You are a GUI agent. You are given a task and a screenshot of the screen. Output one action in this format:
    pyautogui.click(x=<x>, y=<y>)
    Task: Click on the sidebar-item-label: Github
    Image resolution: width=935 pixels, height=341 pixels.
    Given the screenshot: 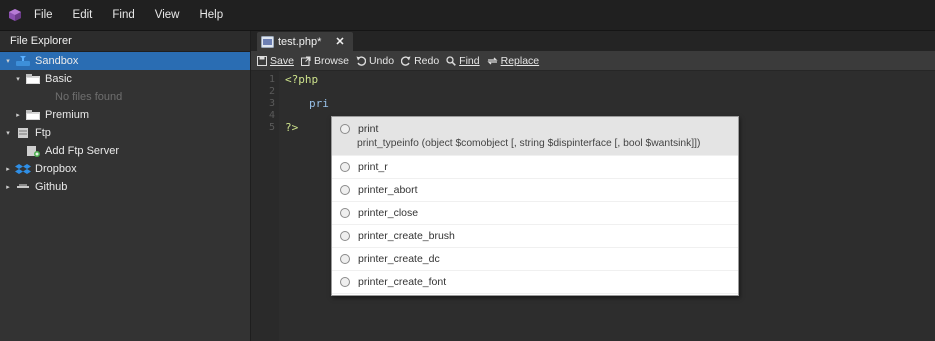 What is the action you would take?
    pyautogui.click(x=51, y=187)
    